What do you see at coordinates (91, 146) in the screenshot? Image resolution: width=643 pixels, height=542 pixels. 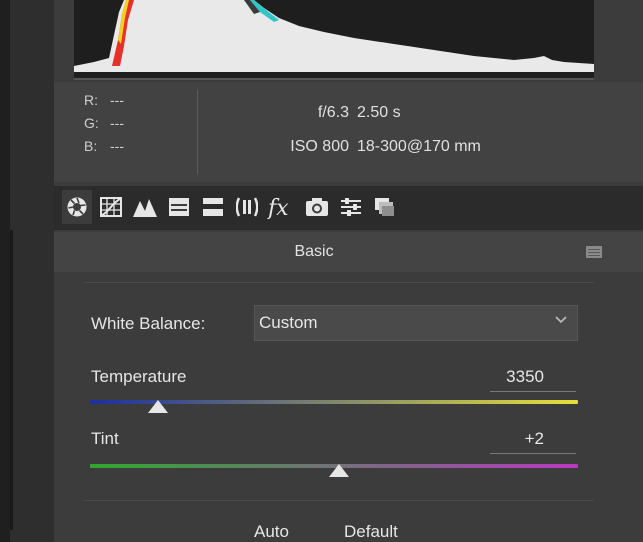 I see `b-label: B:` at bounding box center [91, 146].